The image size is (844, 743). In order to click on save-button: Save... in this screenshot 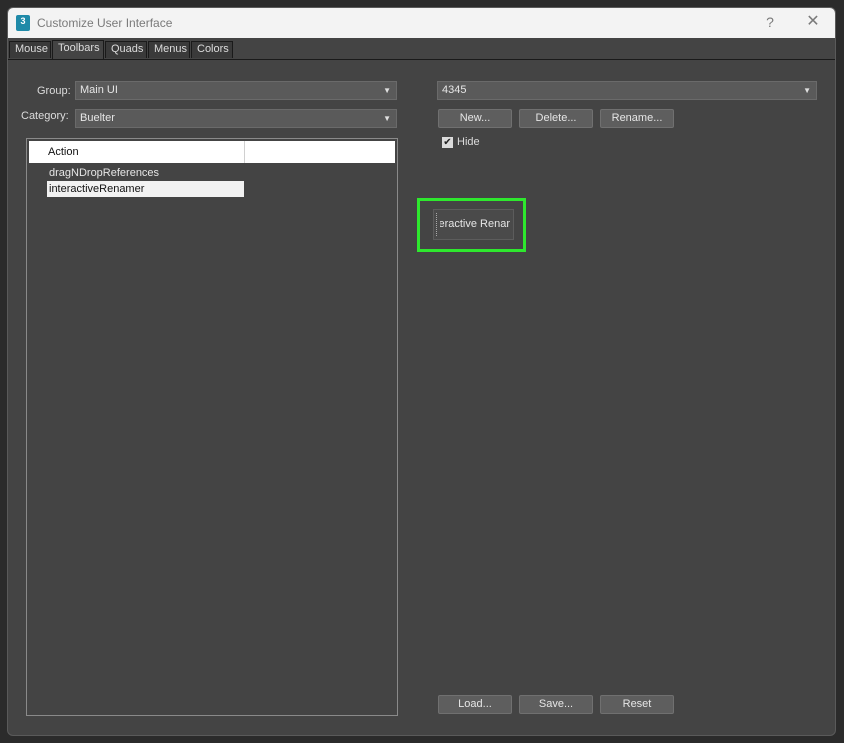, I will do `click(556, 704)`.